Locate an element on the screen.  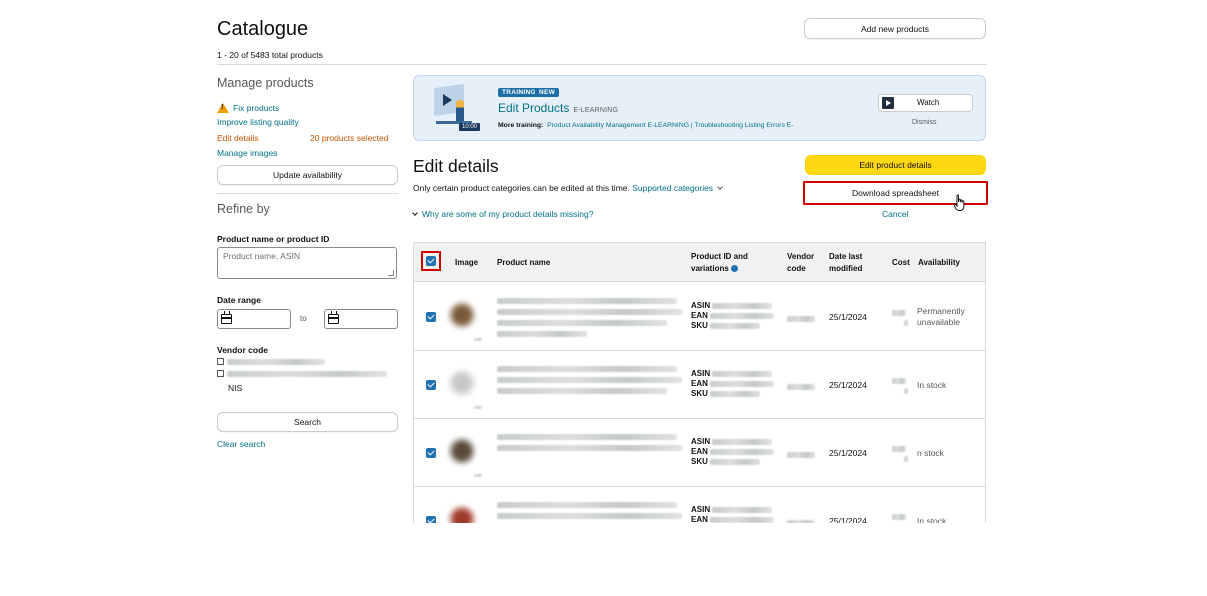
col-product-id: Product ID and variations is located at coordinates (719, 263).